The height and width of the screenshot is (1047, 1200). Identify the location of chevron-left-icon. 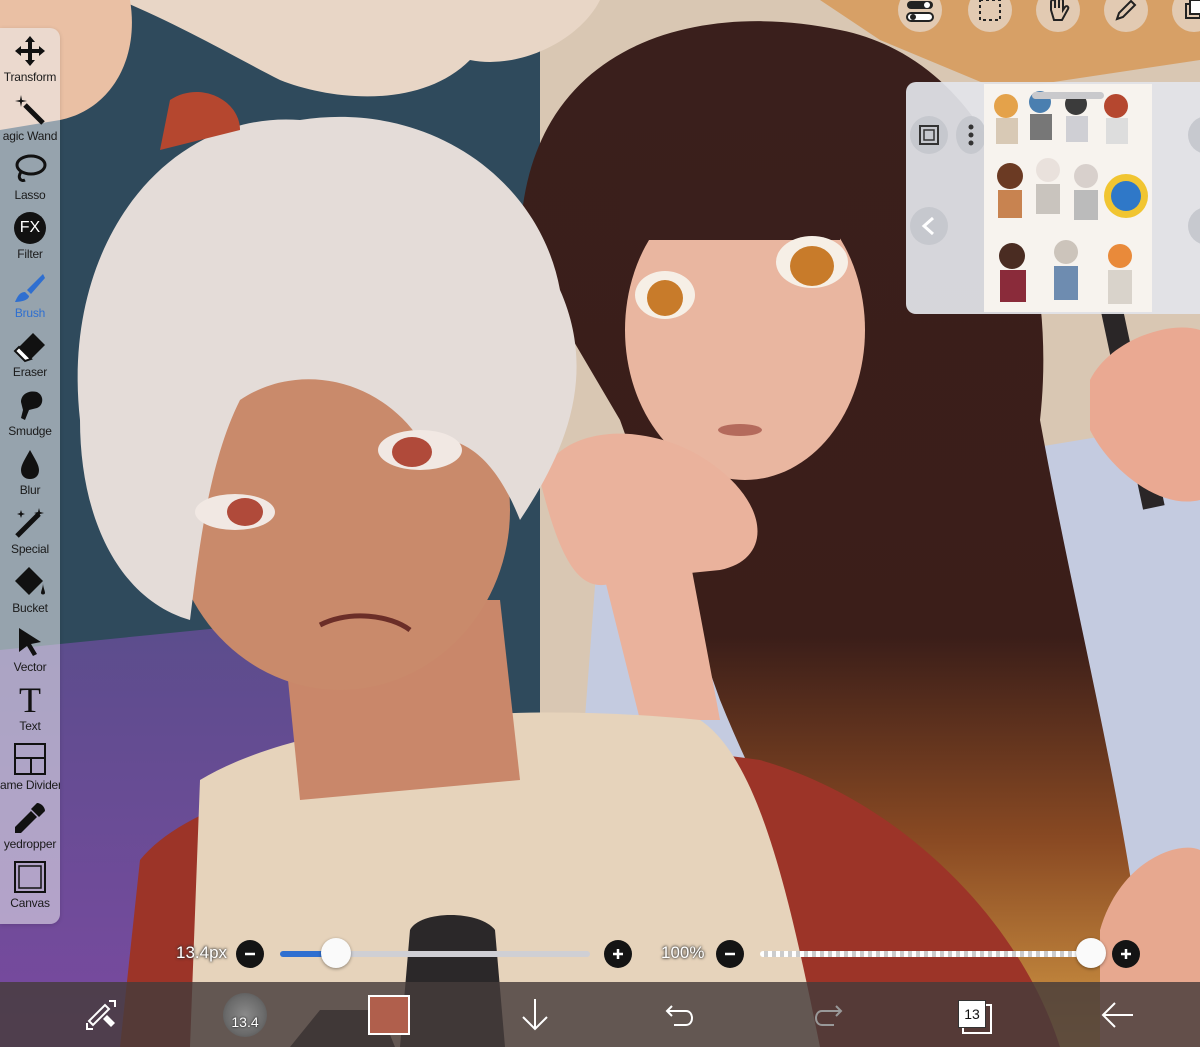
(927, 226).